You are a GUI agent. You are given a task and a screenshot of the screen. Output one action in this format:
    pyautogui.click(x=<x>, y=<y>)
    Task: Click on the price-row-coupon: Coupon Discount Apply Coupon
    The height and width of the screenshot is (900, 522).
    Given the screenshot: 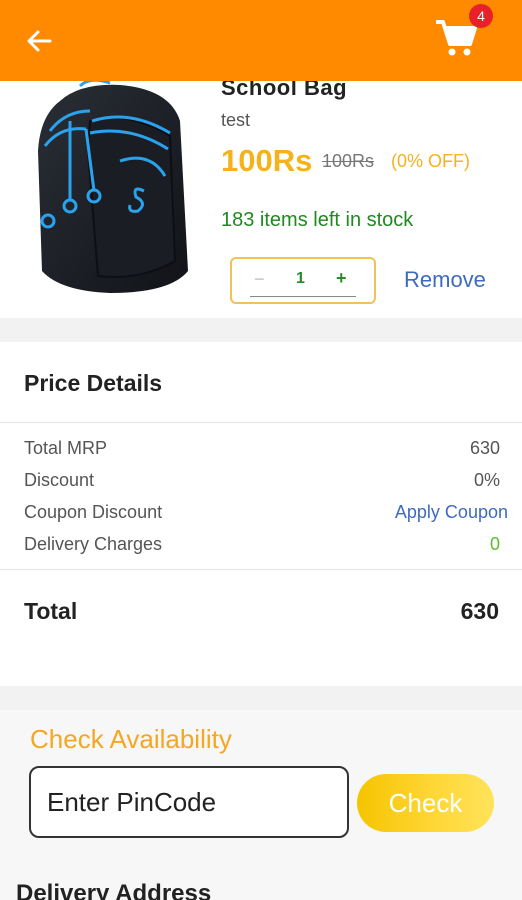 What is the action you would take?
    pyautogui.click(x=266, y=516)
    